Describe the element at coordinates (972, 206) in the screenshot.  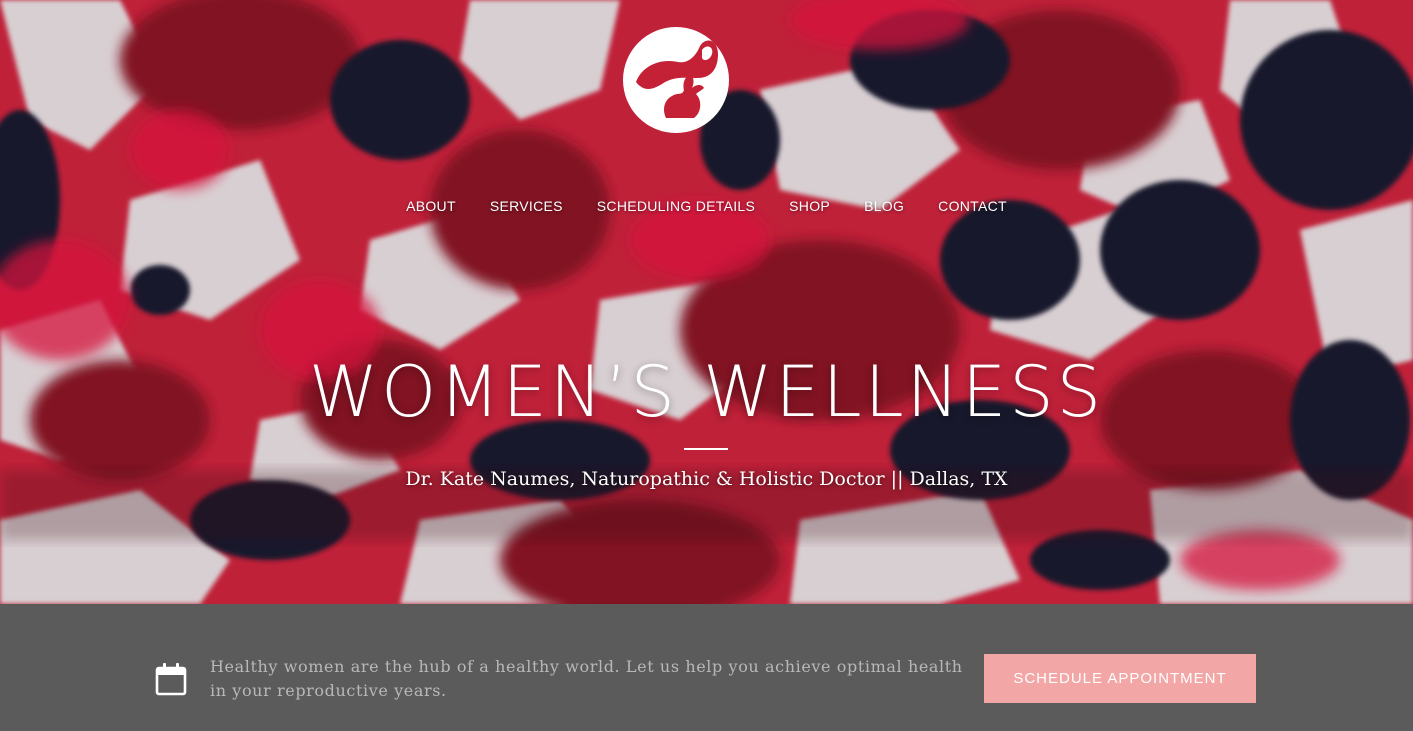
I see `nav-contact: CONTACT` at that location.